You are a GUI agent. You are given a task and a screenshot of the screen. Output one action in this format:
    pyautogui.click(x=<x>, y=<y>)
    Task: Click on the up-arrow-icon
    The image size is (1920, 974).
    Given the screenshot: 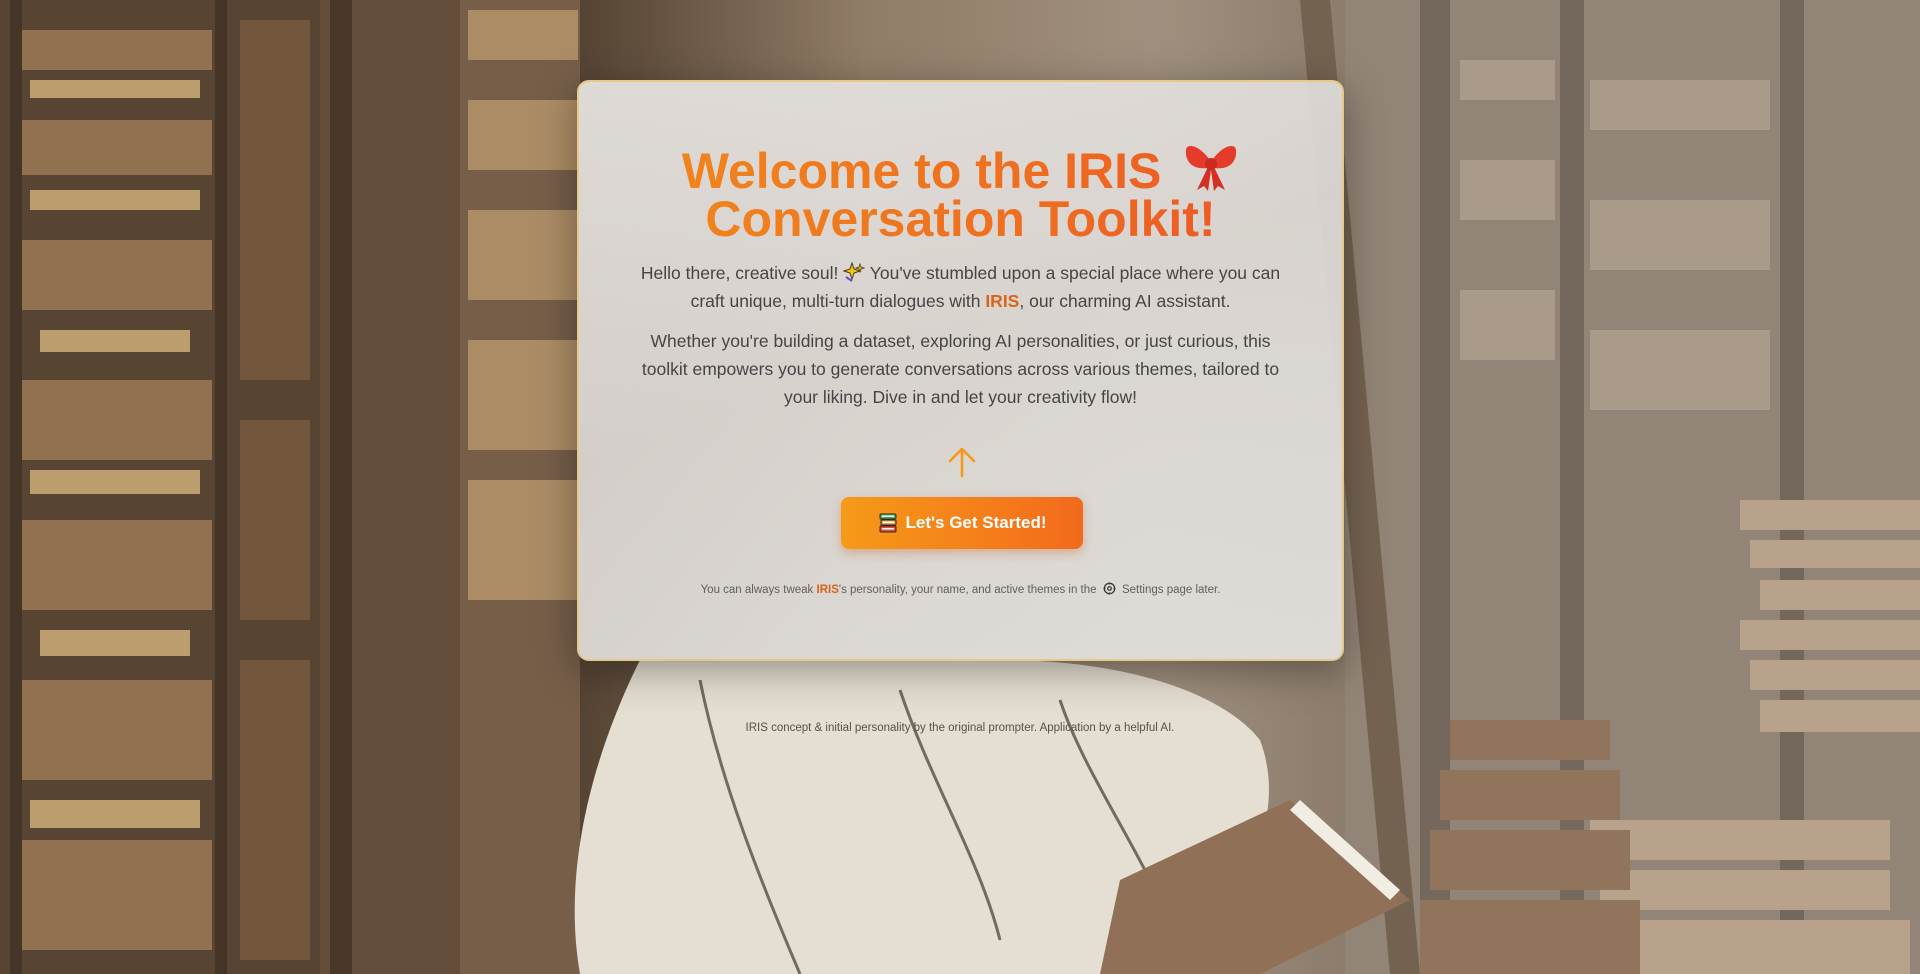 What is the action you would take?
    pyautogui.click(x=962, y=462)
    